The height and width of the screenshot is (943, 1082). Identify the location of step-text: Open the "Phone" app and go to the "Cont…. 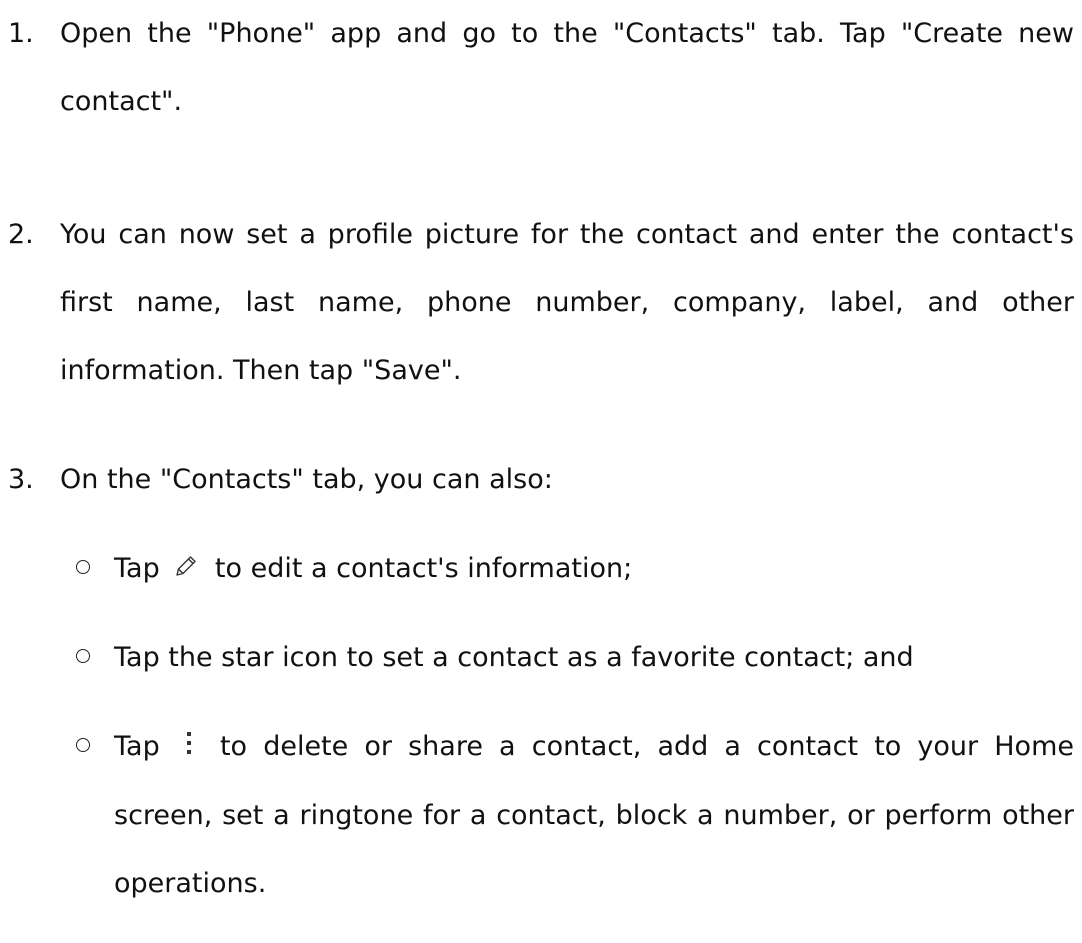
(567, 67).